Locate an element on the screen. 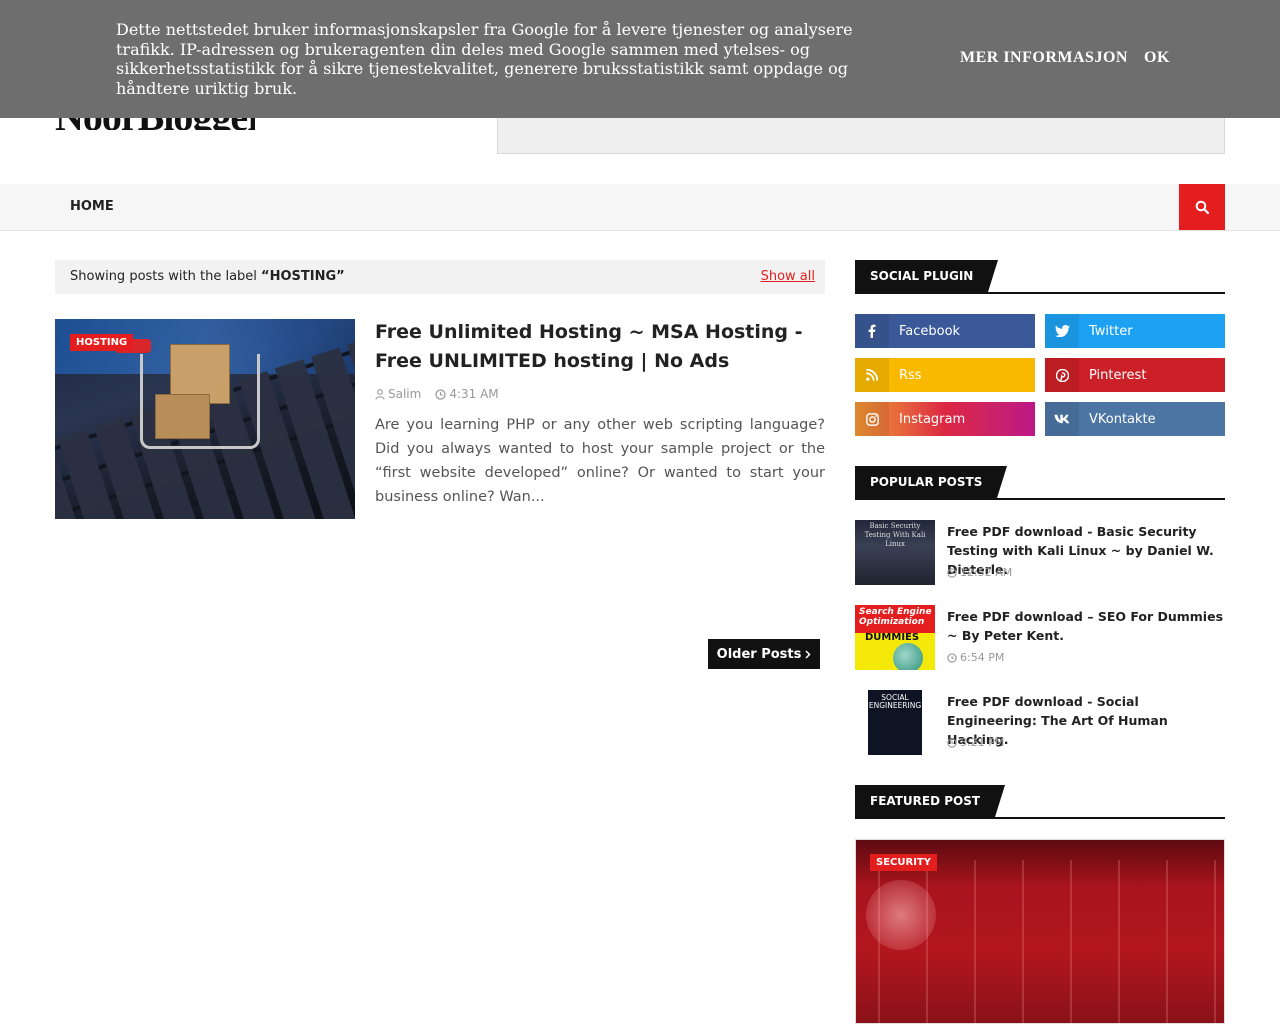 The height and width of the screenshot is (1024, 1280). thumb-cover-text: Basic Security Testing With Kali Linux is located at coordinates (895, 535).